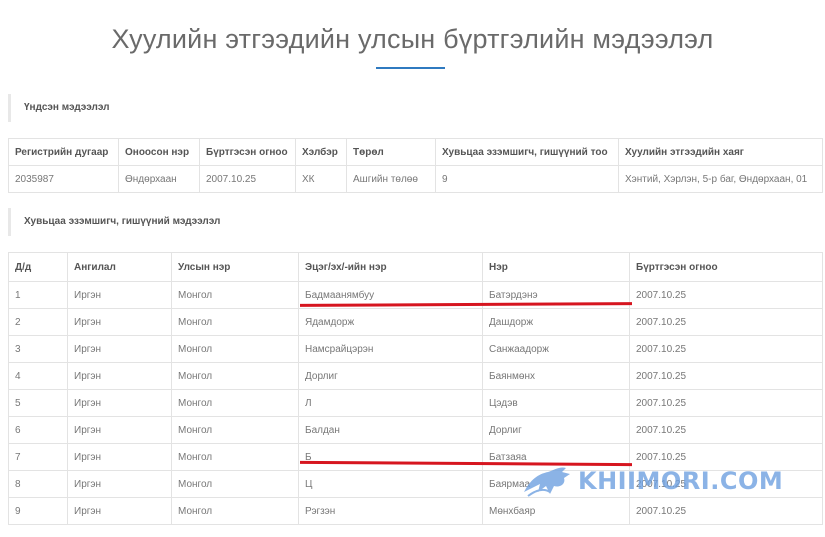  Describe the element at coordinates (556, 349) in the screenshot. I see `holder-name: Санжаадорж` at that location.